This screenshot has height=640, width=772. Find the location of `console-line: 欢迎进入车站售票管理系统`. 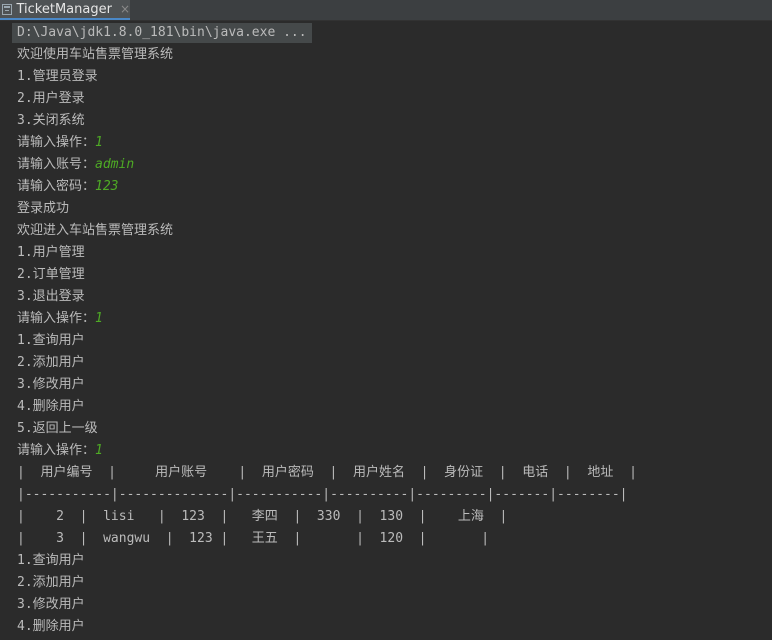

console-line: 欢迎进入车站售票管理系统 is located at coordinates (95, 231).